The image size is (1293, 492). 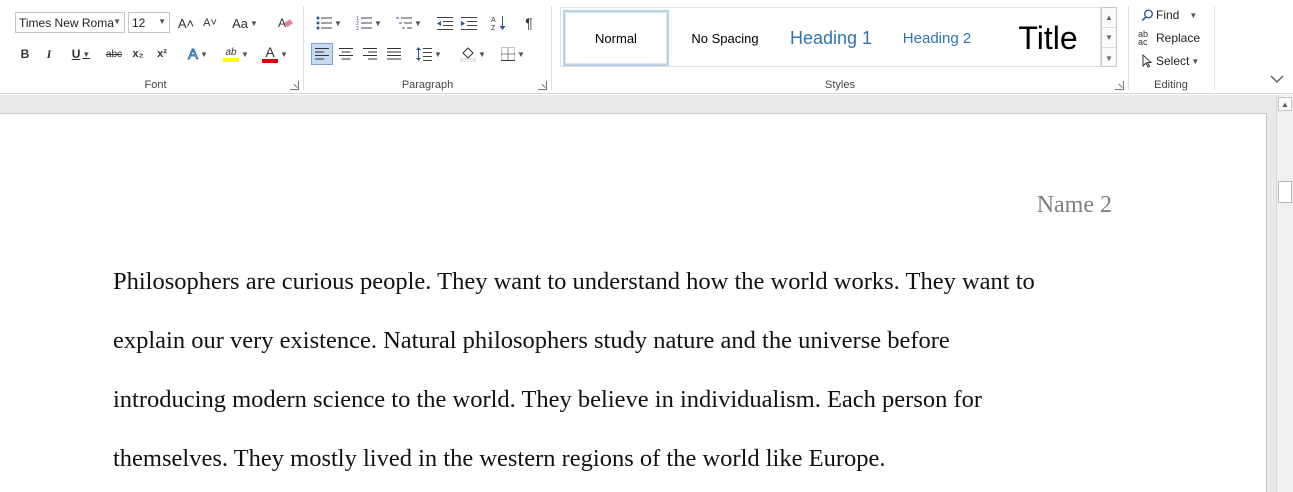 I want to click on font-name-combo: Times New Roma ▼, so click(x=70, y=22).